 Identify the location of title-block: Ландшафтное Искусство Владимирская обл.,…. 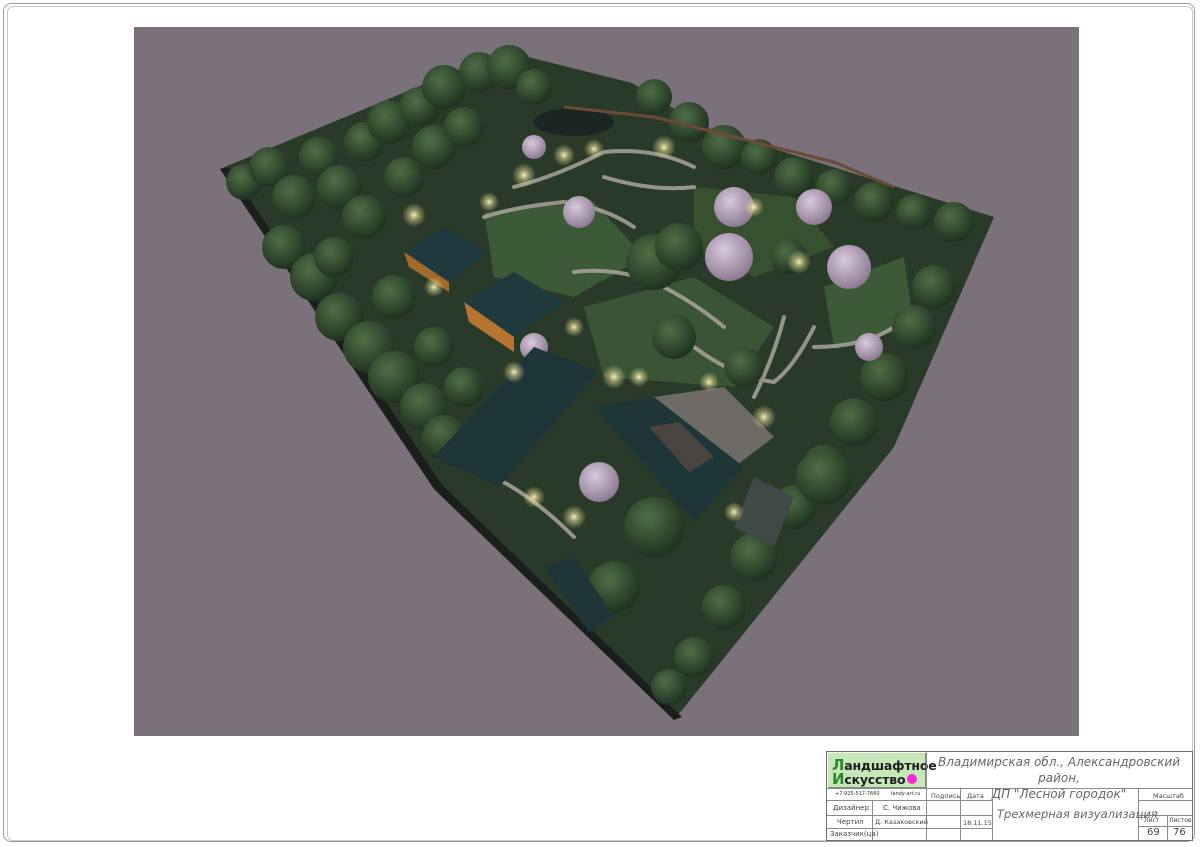
(1009, 796).